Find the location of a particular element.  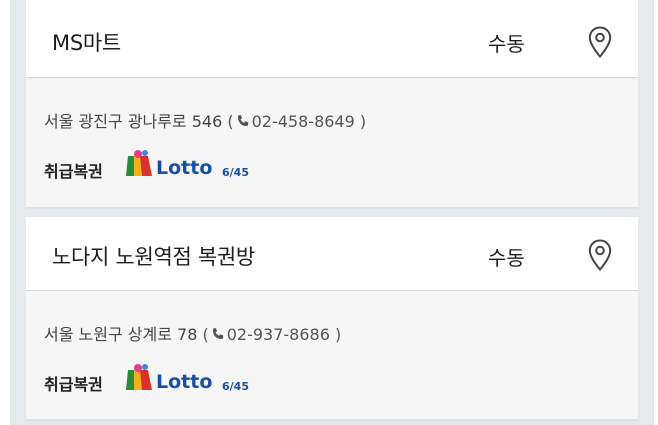

store-address-line: 서울 노원구 상계로 78 (02-937-8686 ) is located at coordinates (192, 333).